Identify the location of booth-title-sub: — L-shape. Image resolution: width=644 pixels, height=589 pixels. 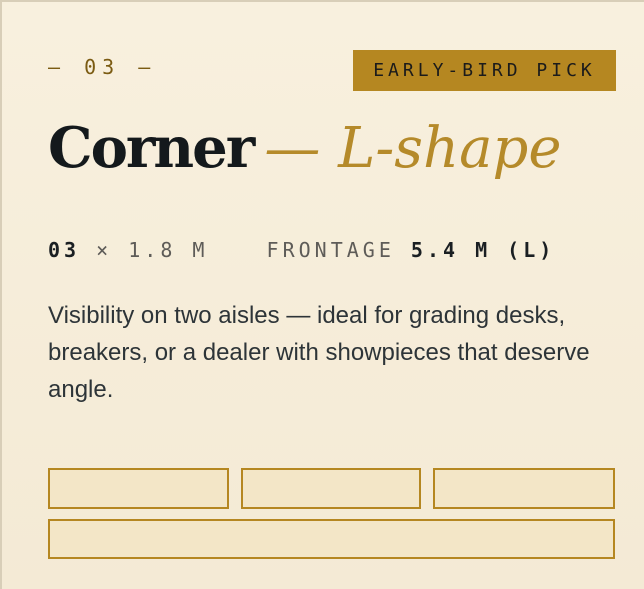
(413, 148).